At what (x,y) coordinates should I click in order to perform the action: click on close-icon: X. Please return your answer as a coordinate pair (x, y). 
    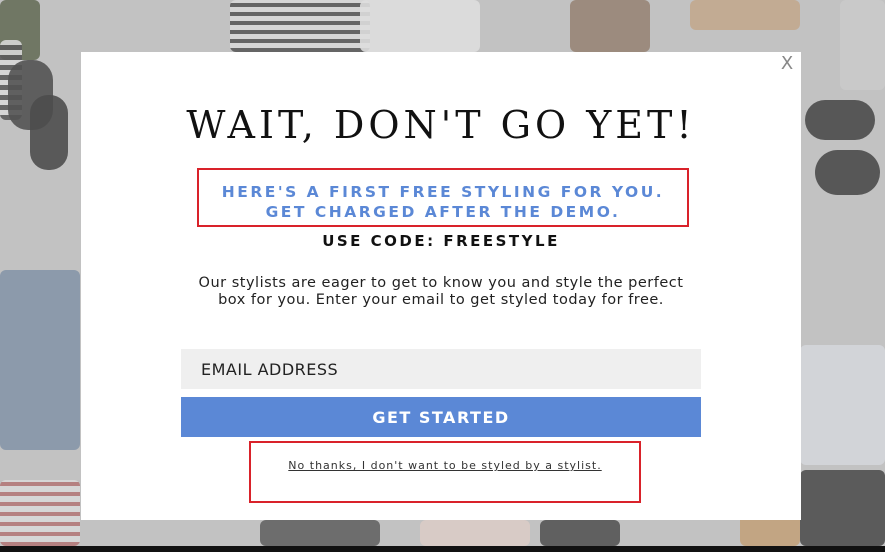
    Looking at the image, I should click on (787, 64).